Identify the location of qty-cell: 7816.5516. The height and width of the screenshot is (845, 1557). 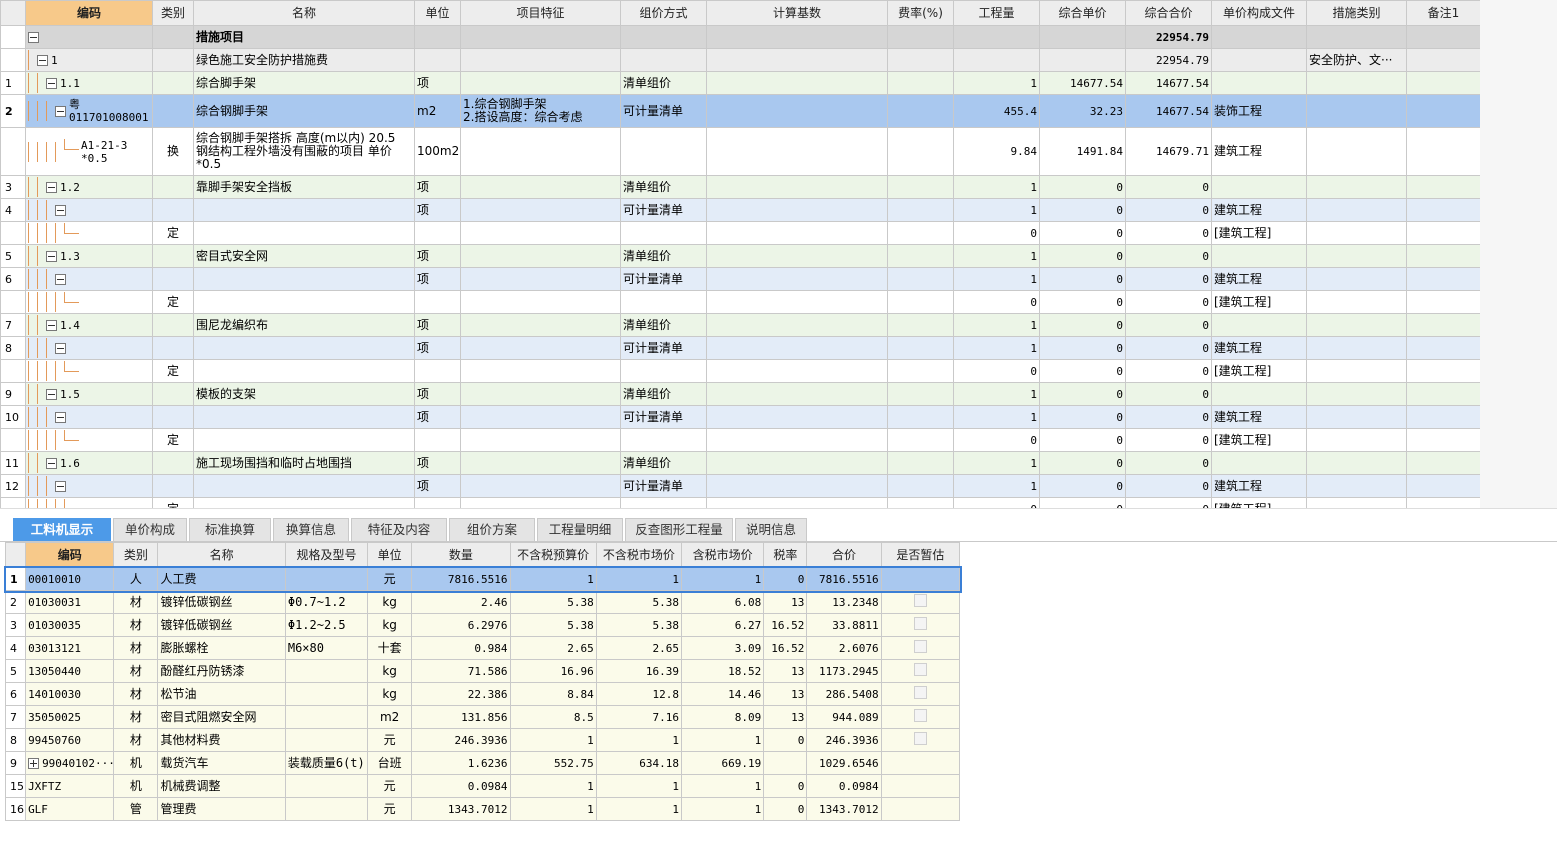
(461, 579).